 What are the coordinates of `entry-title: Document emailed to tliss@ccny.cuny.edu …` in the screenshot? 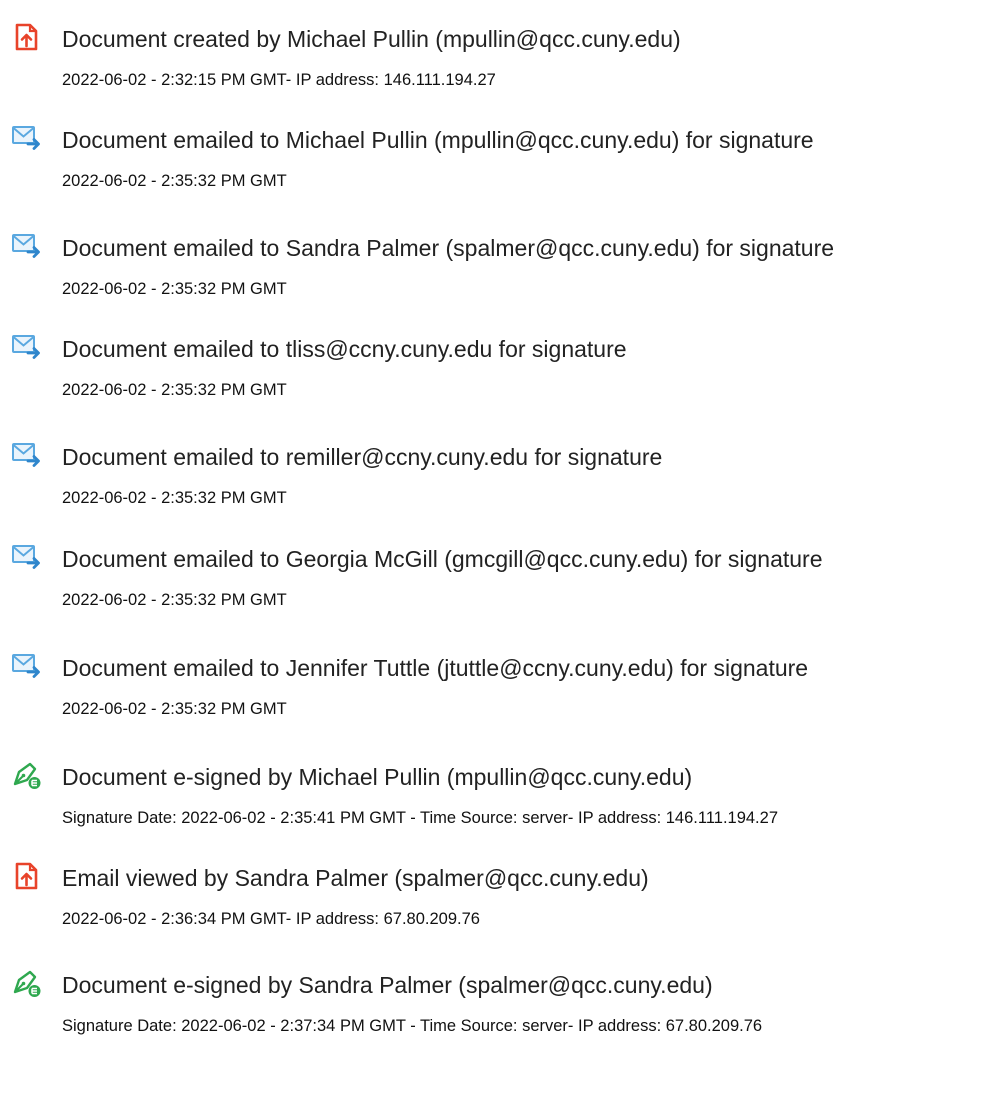 It's located at (344, 349).